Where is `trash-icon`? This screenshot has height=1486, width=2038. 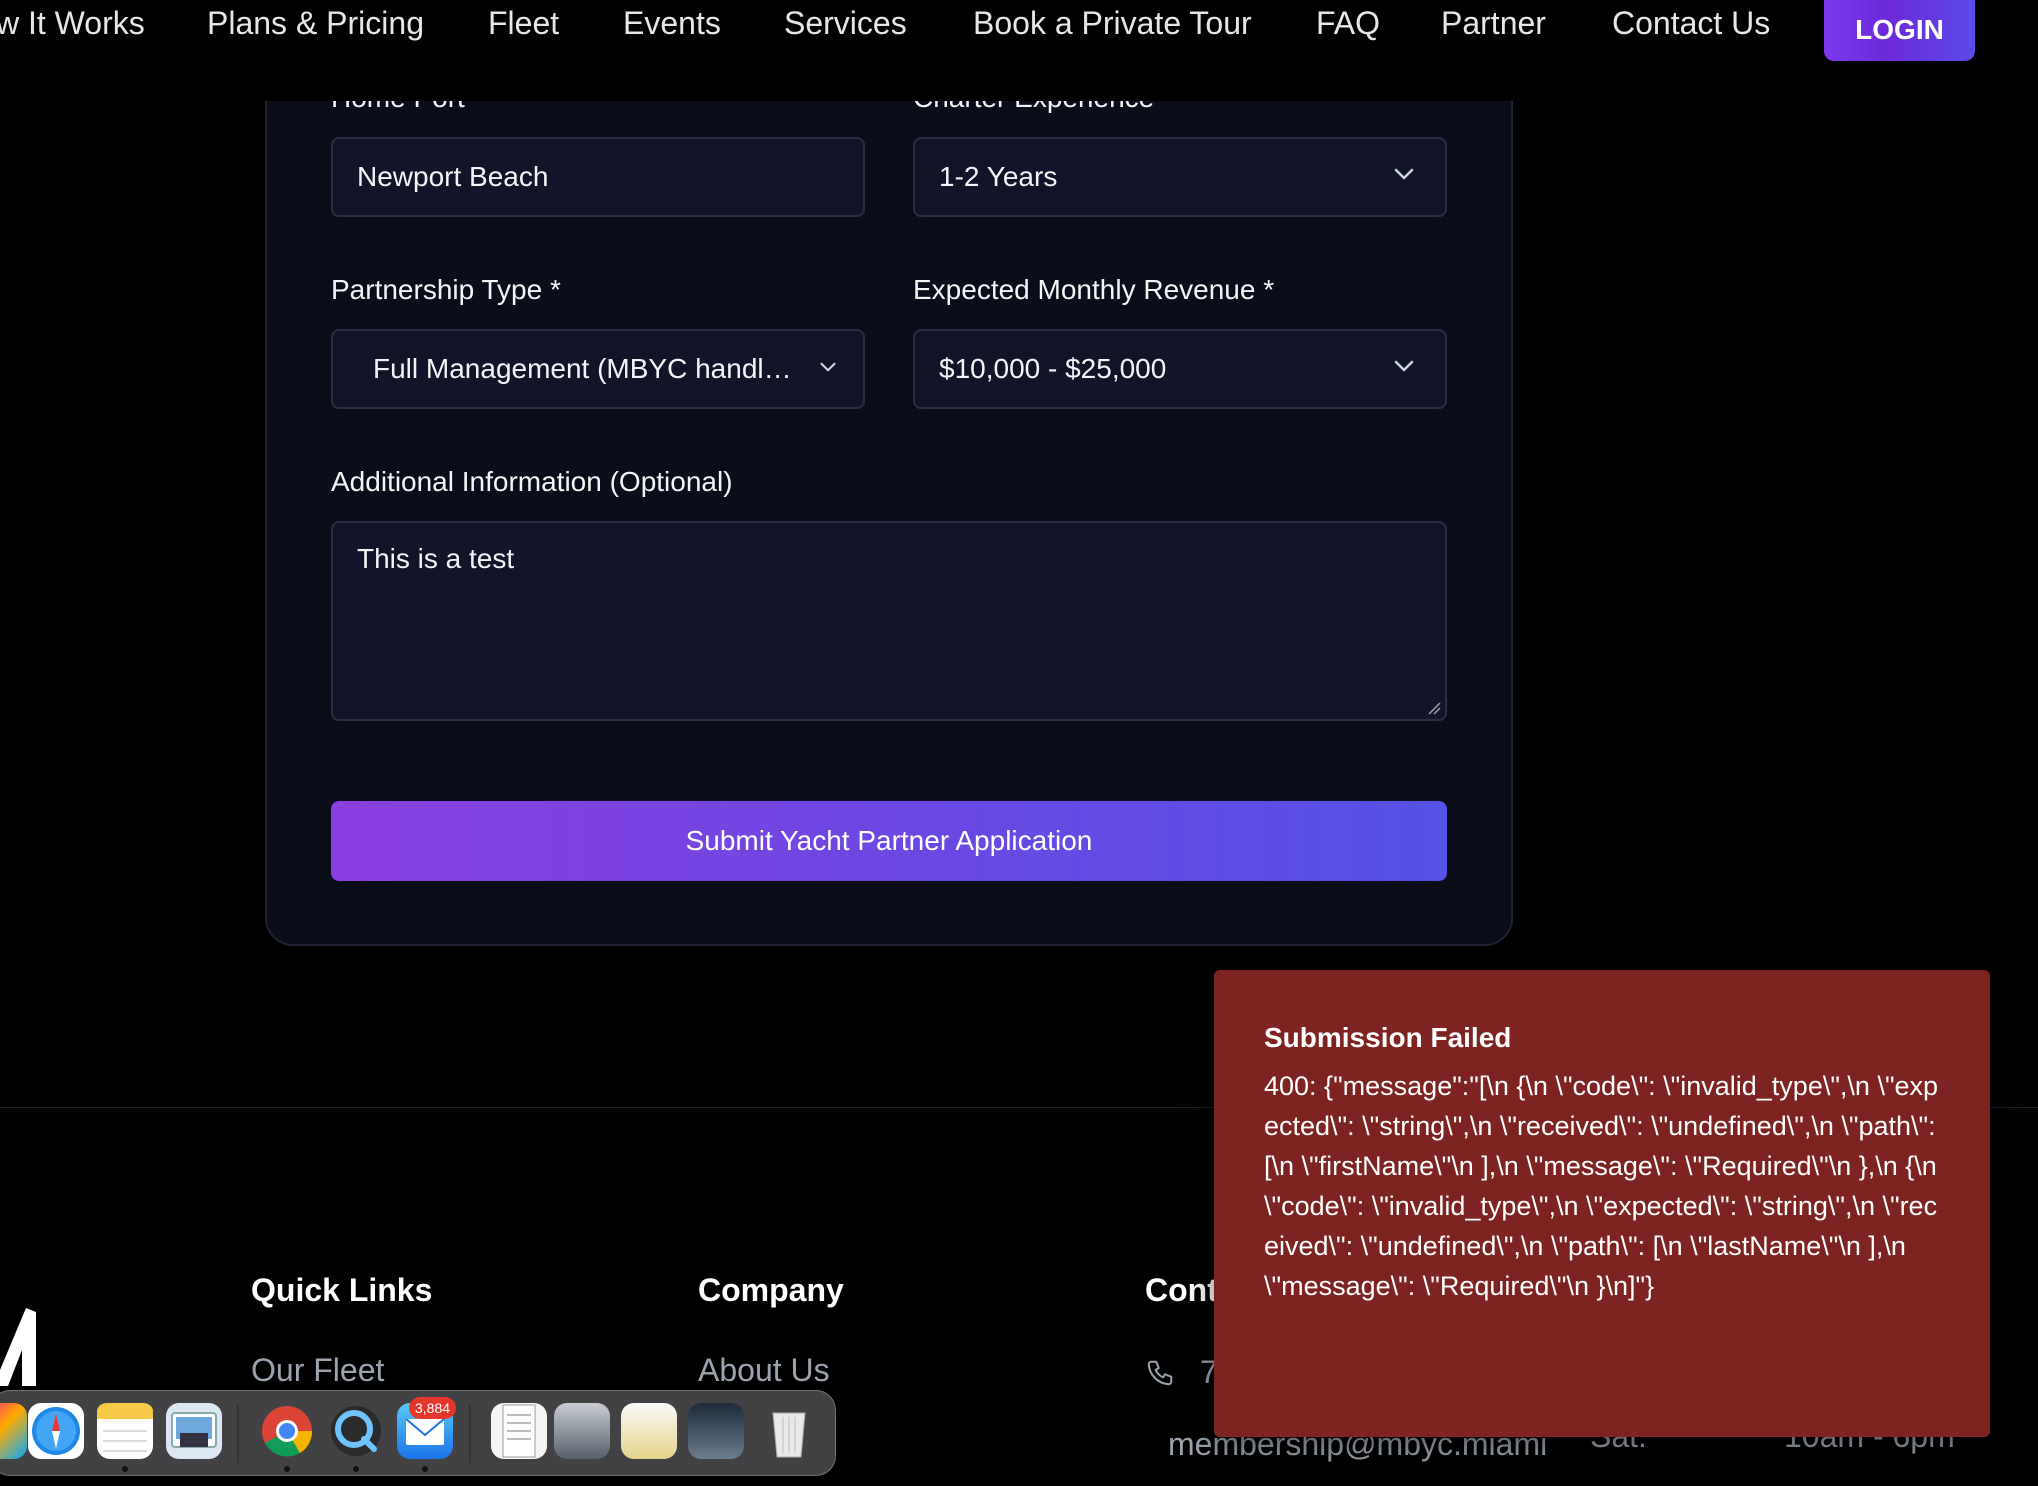 trash-icon is located at coordinates (789, 1431).